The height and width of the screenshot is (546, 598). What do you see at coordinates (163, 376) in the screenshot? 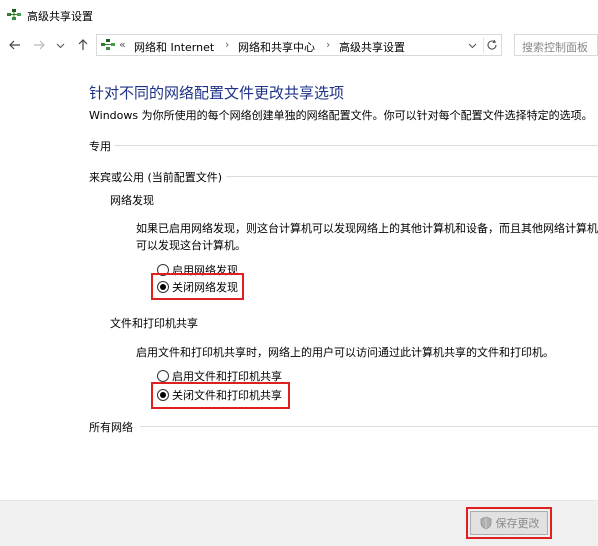
I see `radio-button` at bounding box center [163, 376].